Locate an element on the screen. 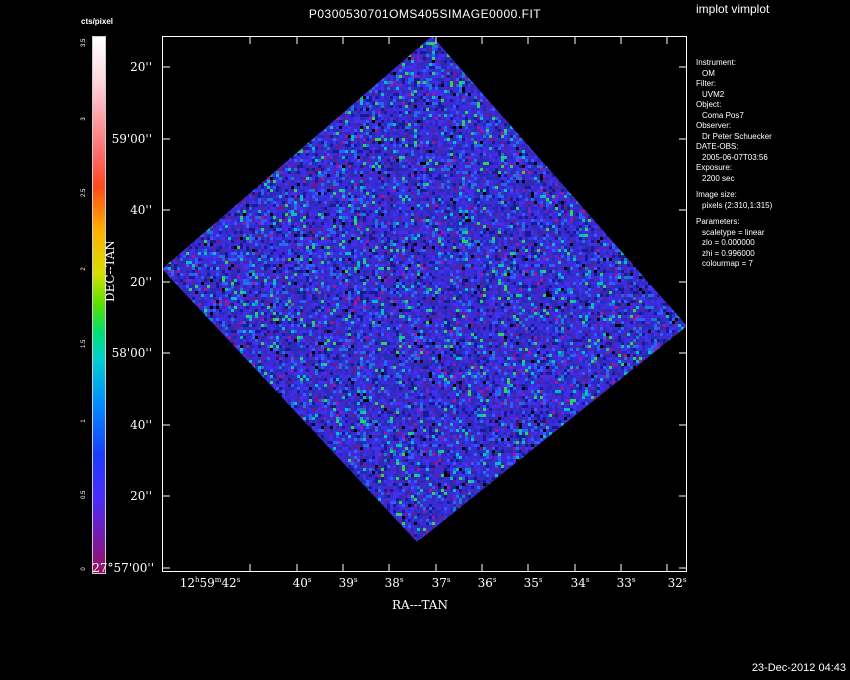 The width and height of the screenshot is (850, 680). x-tick-label: 39s is located at coordinates (348, 583).